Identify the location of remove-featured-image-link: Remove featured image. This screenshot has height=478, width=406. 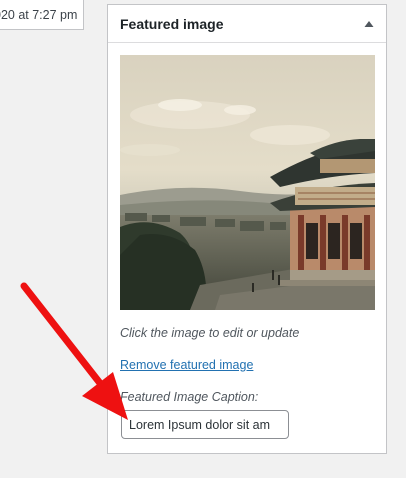
(186, 365).